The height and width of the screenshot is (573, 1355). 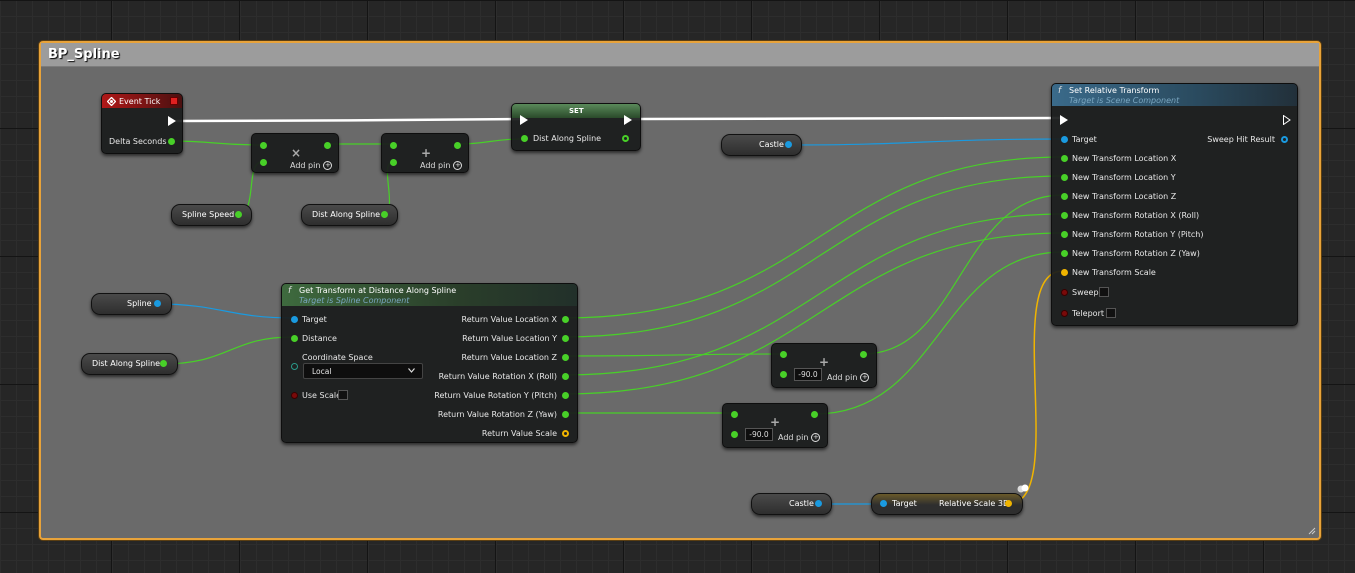 What do you see at coordinates (565, 319) in the screenshot?
I see `output-location-x-pin` at bounding box center [565, 319].